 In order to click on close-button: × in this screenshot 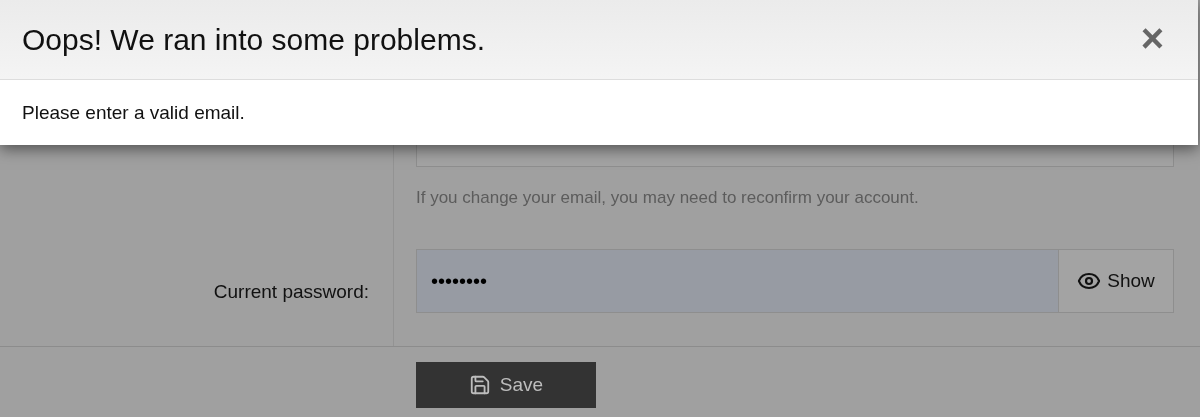, I will do `click(1158, 39)`.